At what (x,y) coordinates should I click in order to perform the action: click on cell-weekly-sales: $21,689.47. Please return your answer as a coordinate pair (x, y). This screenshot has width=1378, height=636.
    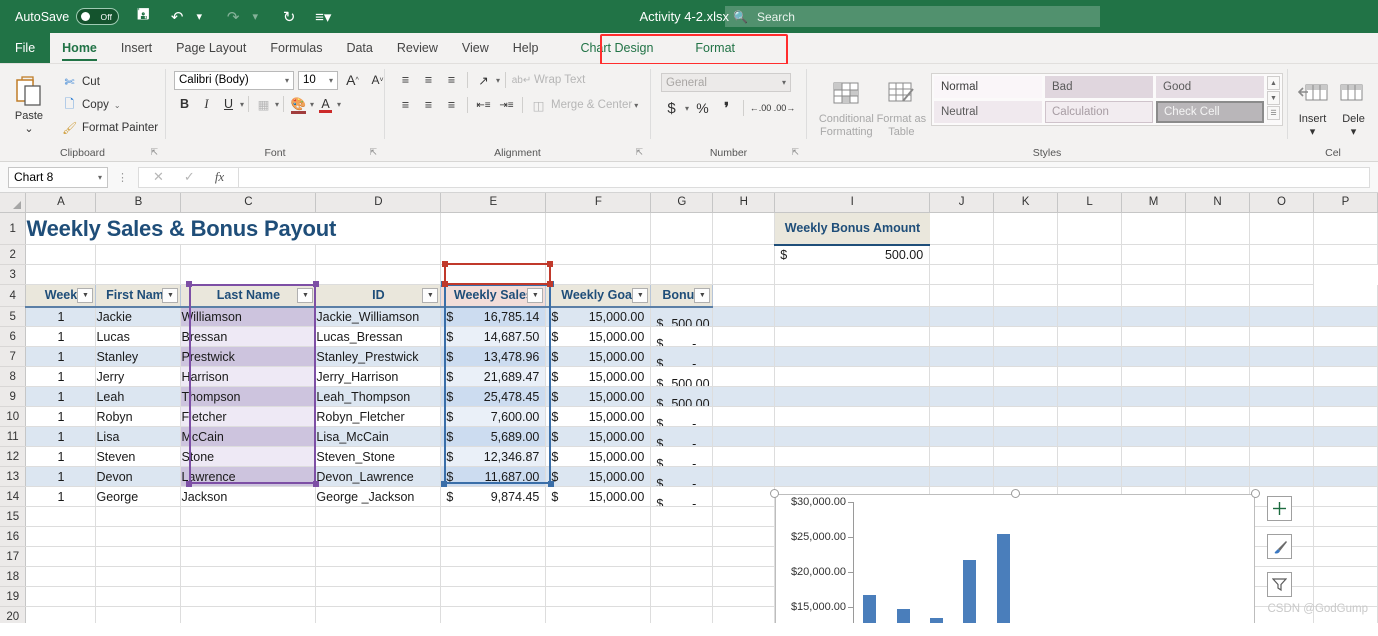
    Looking at the image, I should click on (493, 376).